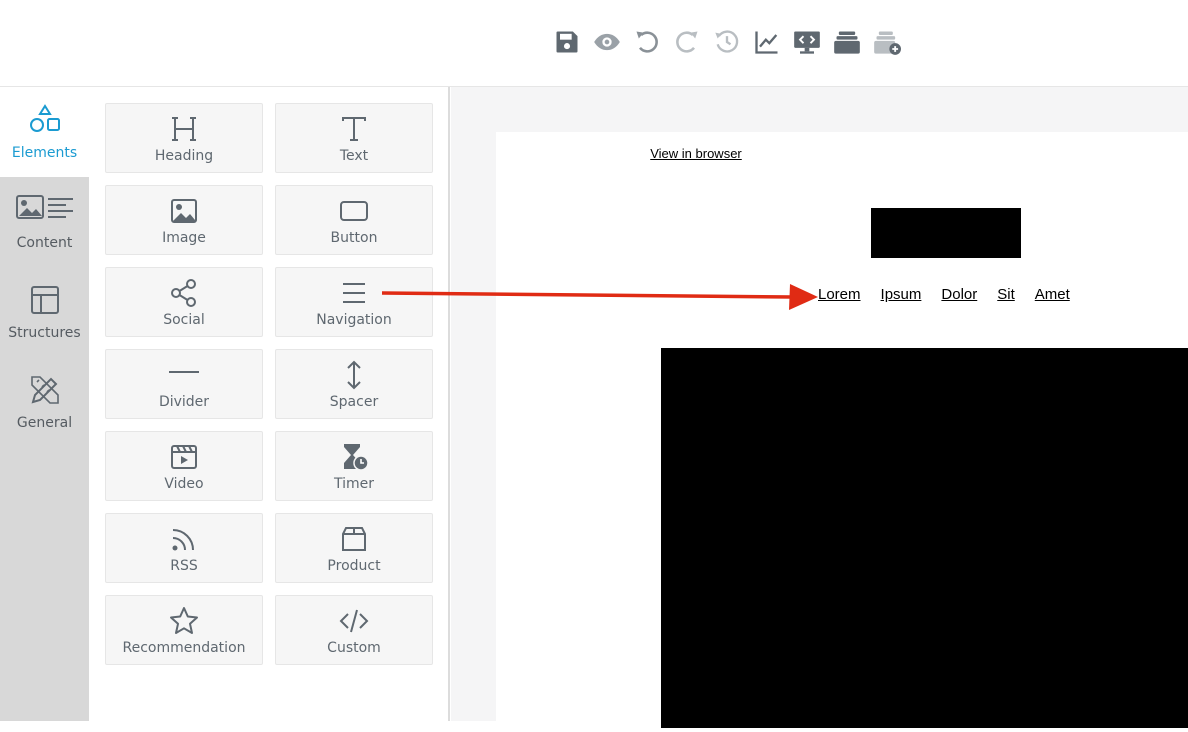 The image size is (1188, 732). I want to click on left-sidebar: Elements Content Structures General, so click(44, 404).